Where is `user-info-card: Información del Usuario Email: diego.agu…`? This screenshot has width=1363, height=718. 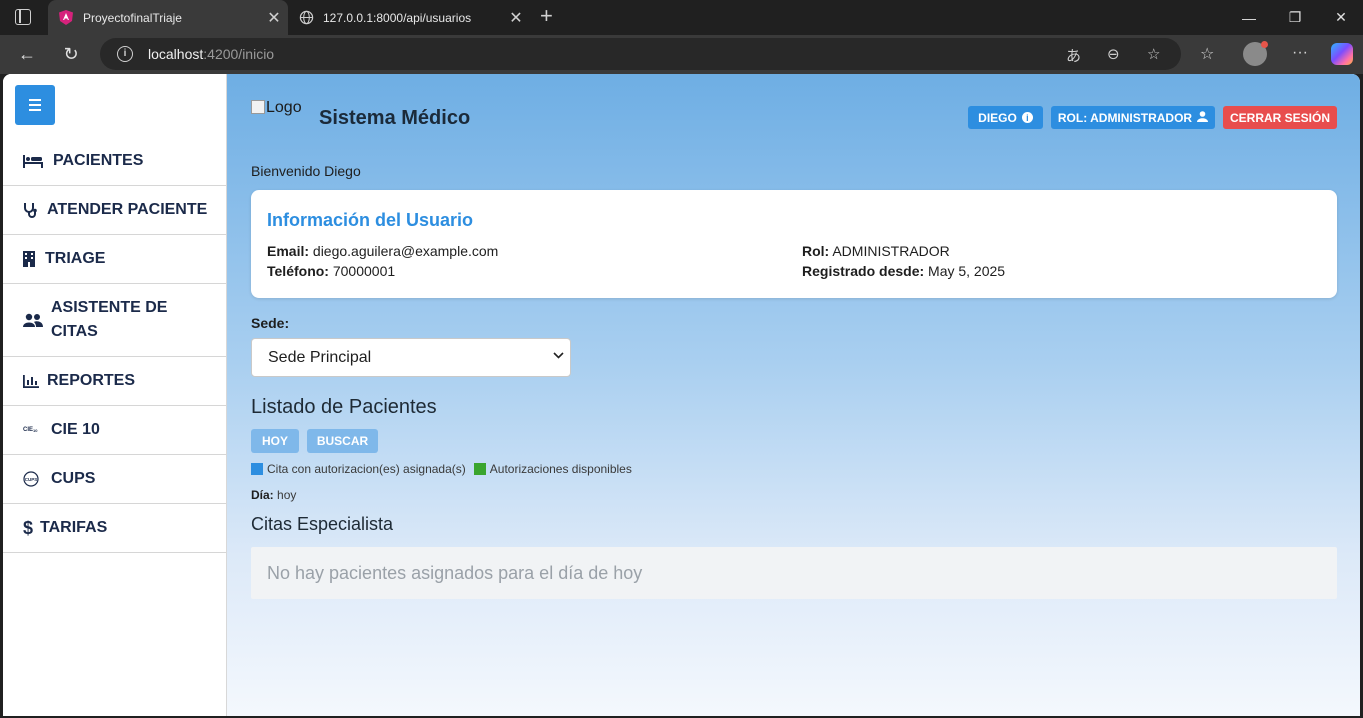 user-info-card: Información del Usuario Email: diego.agu… is located at coordinates (794, 244).